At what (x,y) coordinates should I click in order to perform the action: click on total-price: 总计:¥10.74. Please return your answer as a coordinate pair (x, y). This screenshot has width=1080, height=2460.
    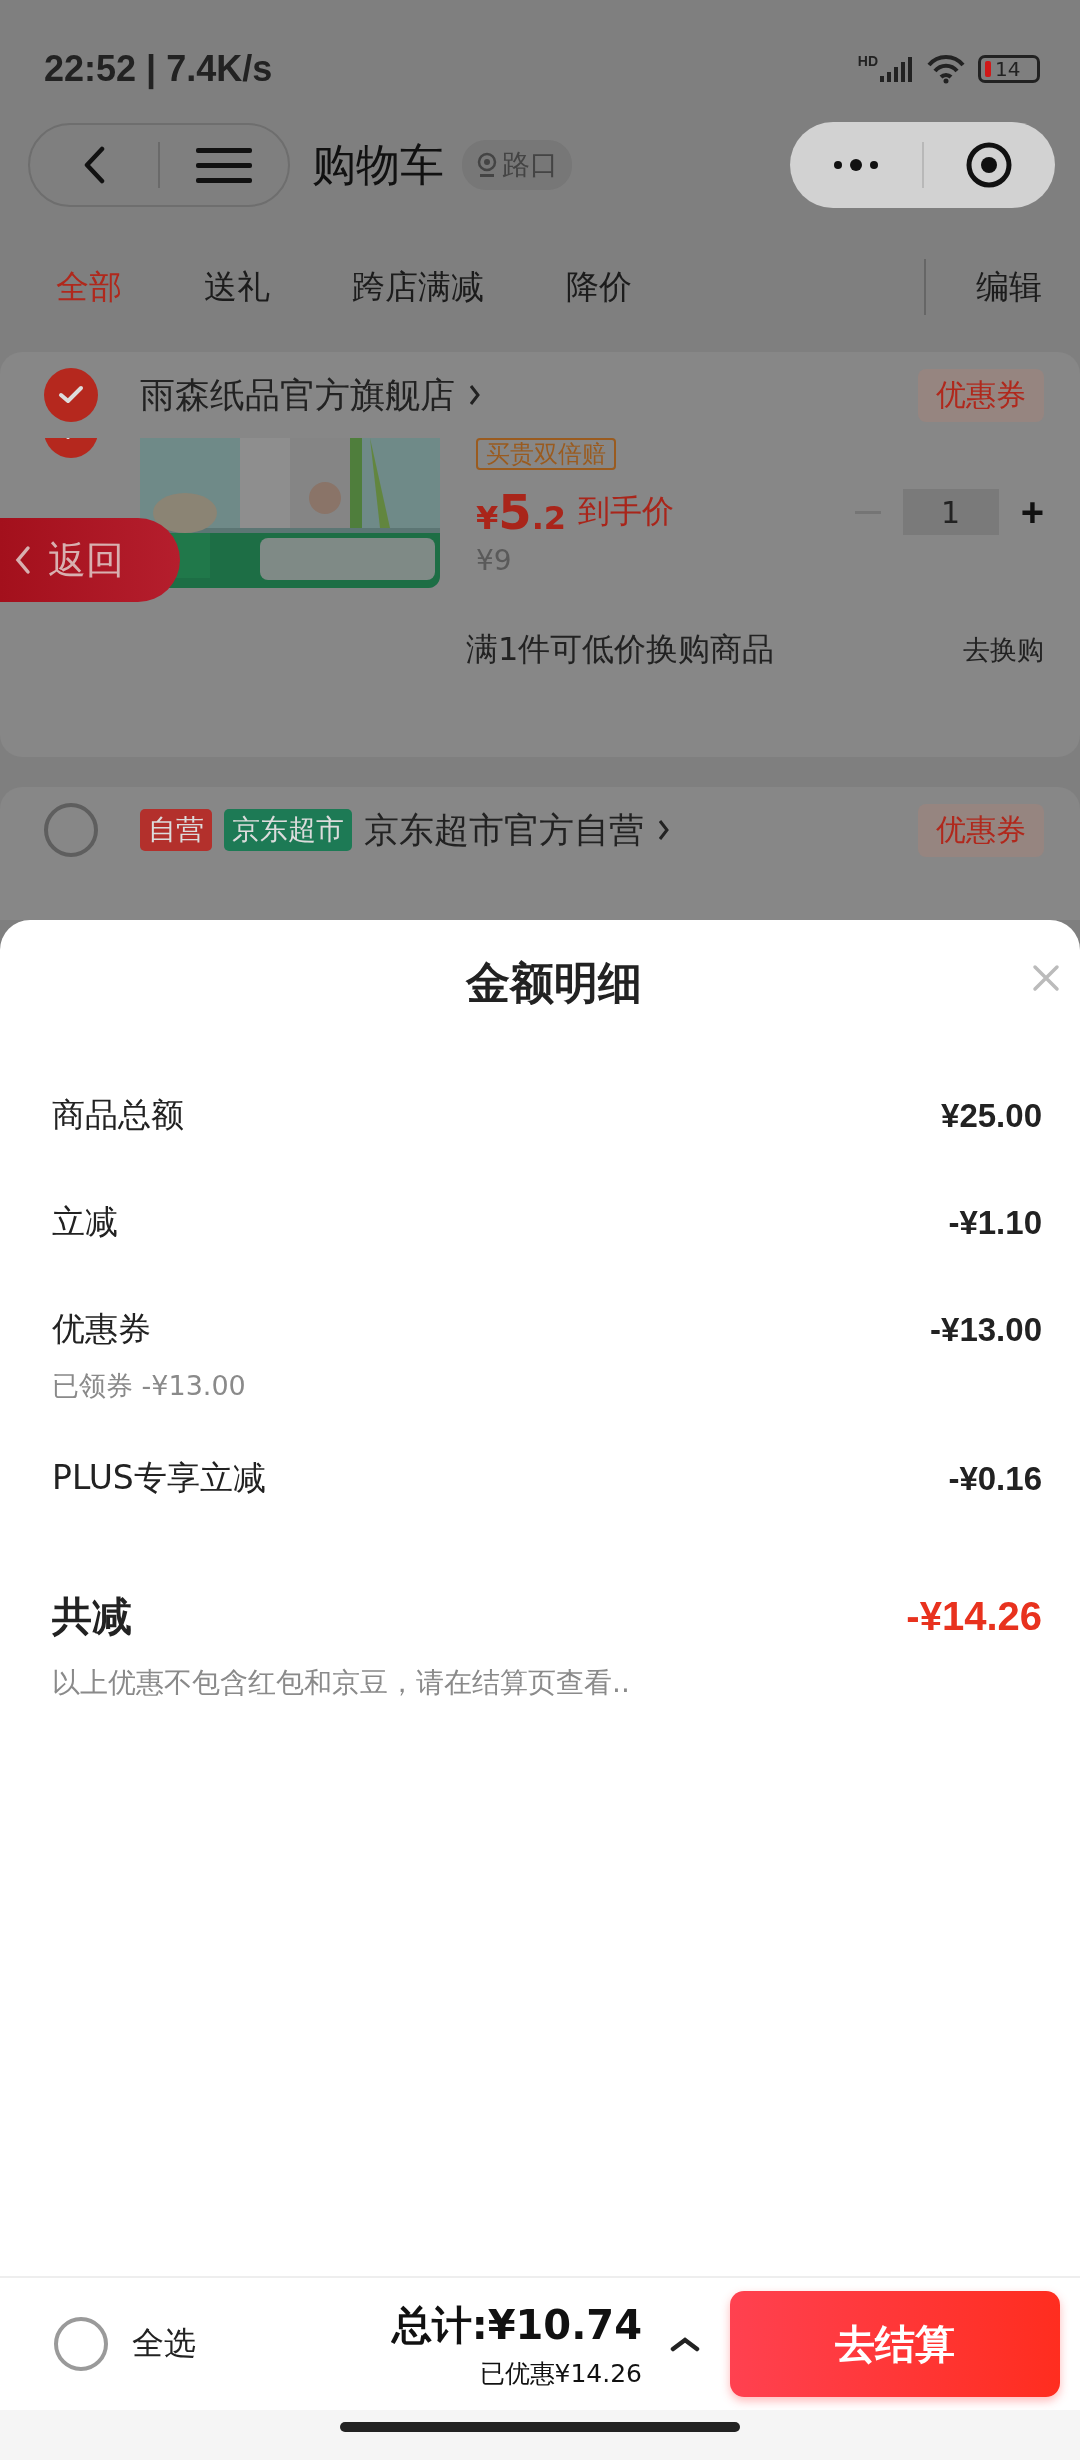
    Looking at the image, I should click on (516, 2325).